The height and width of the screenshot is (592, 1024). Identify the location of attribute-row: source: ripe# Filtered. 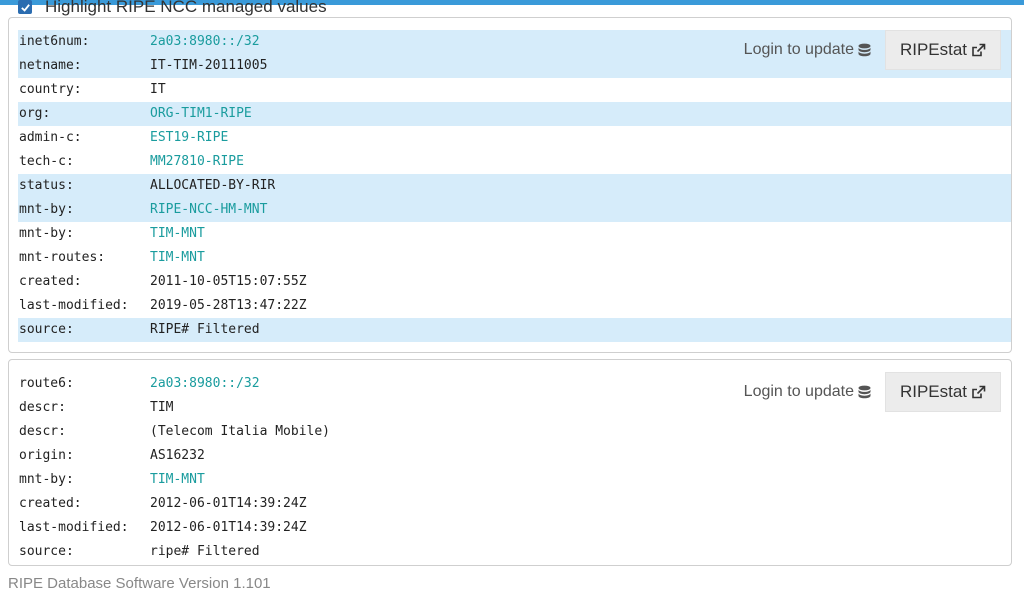
(514, 552).